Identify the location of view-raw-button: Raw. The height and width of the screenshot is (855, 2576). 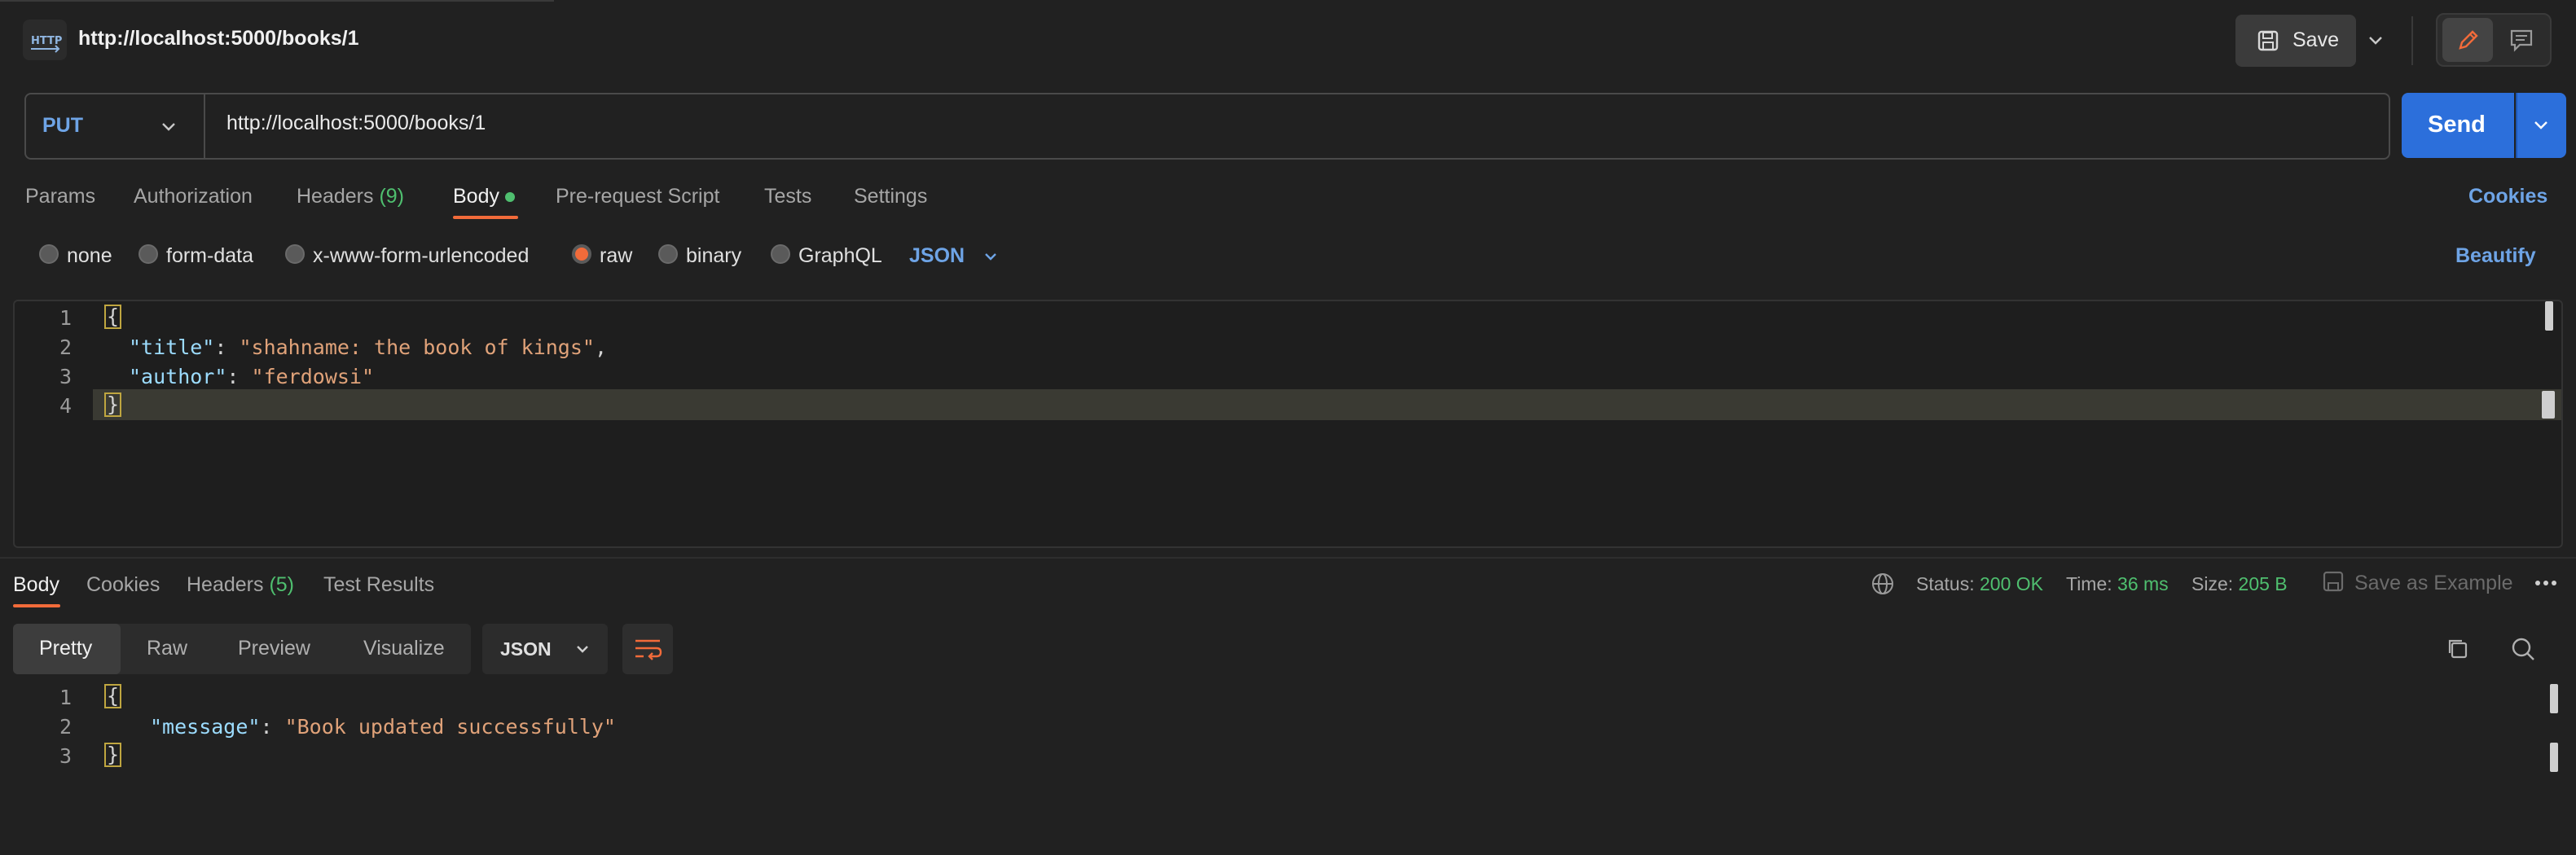
(167, 648).